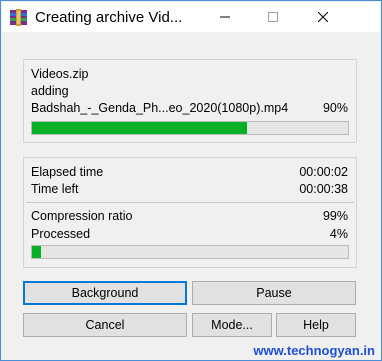 The height and width of the screenshot is (361, 382). Describe the element at coordinates (323, 172) in the screenshot. I see `elapsed-time-value: 00:00:02` at that location.